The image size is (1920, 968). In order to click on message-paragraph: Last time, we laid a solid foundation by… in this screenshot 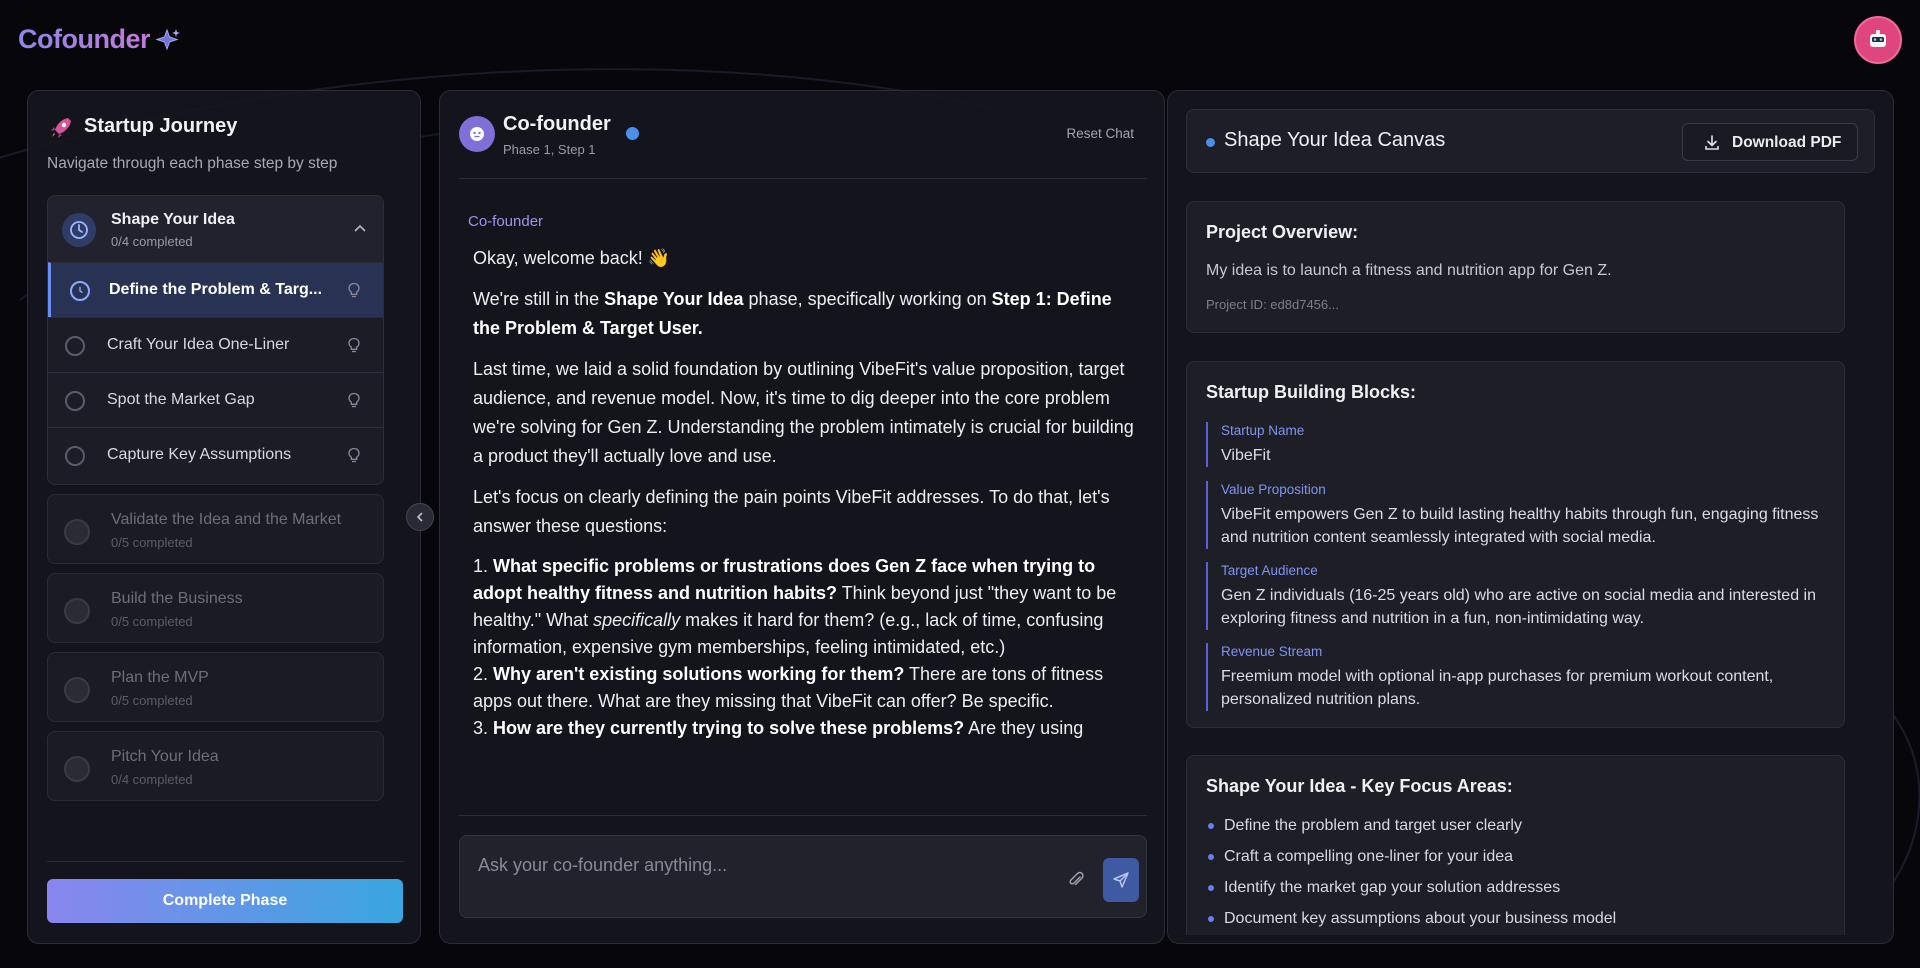, I will do `click(803, 412)`.